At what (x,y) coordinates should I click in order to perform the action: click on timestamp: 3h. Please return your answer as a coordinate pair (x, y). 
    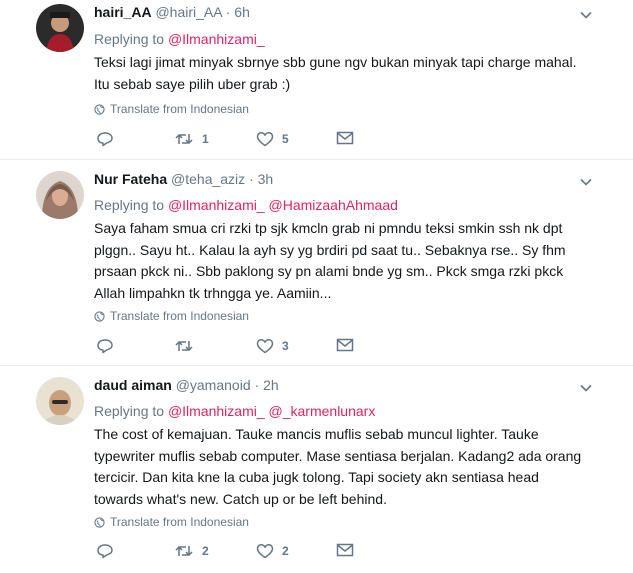
    Looking at the image, I should click on (266, 179).